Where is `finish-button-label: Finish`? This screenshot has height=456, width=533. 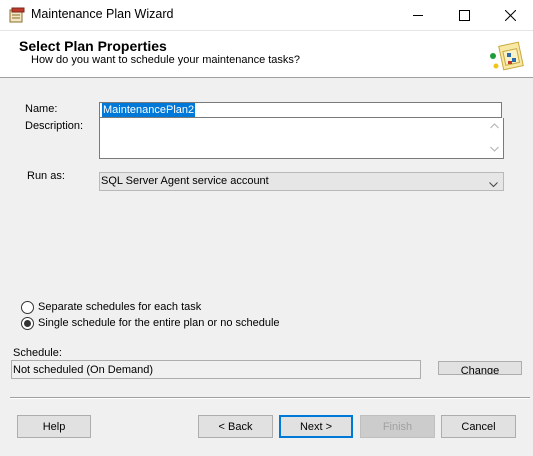
finish-button-label: Finish is located at coordinates (397, 426).